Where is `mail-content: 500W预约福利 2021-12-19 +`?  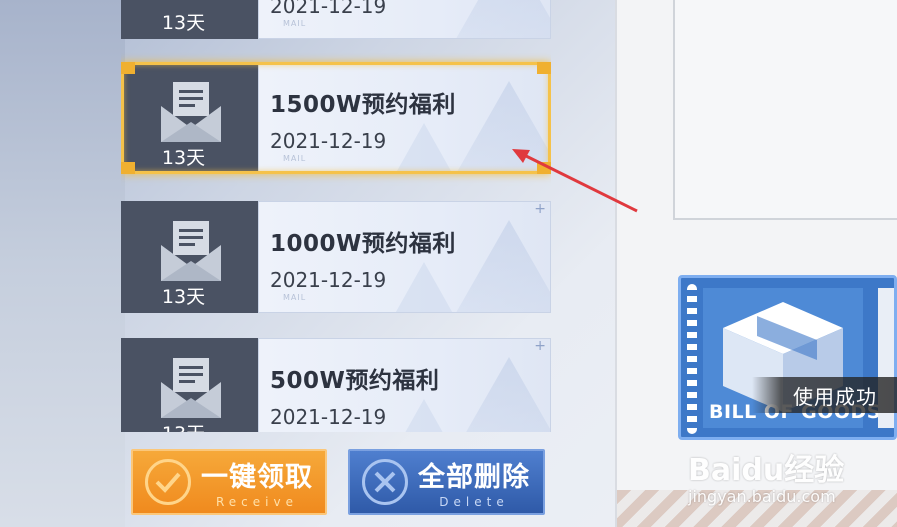
mail-content: 500W预约福利 2021-12-19 + is located at coordinates (404, 385).